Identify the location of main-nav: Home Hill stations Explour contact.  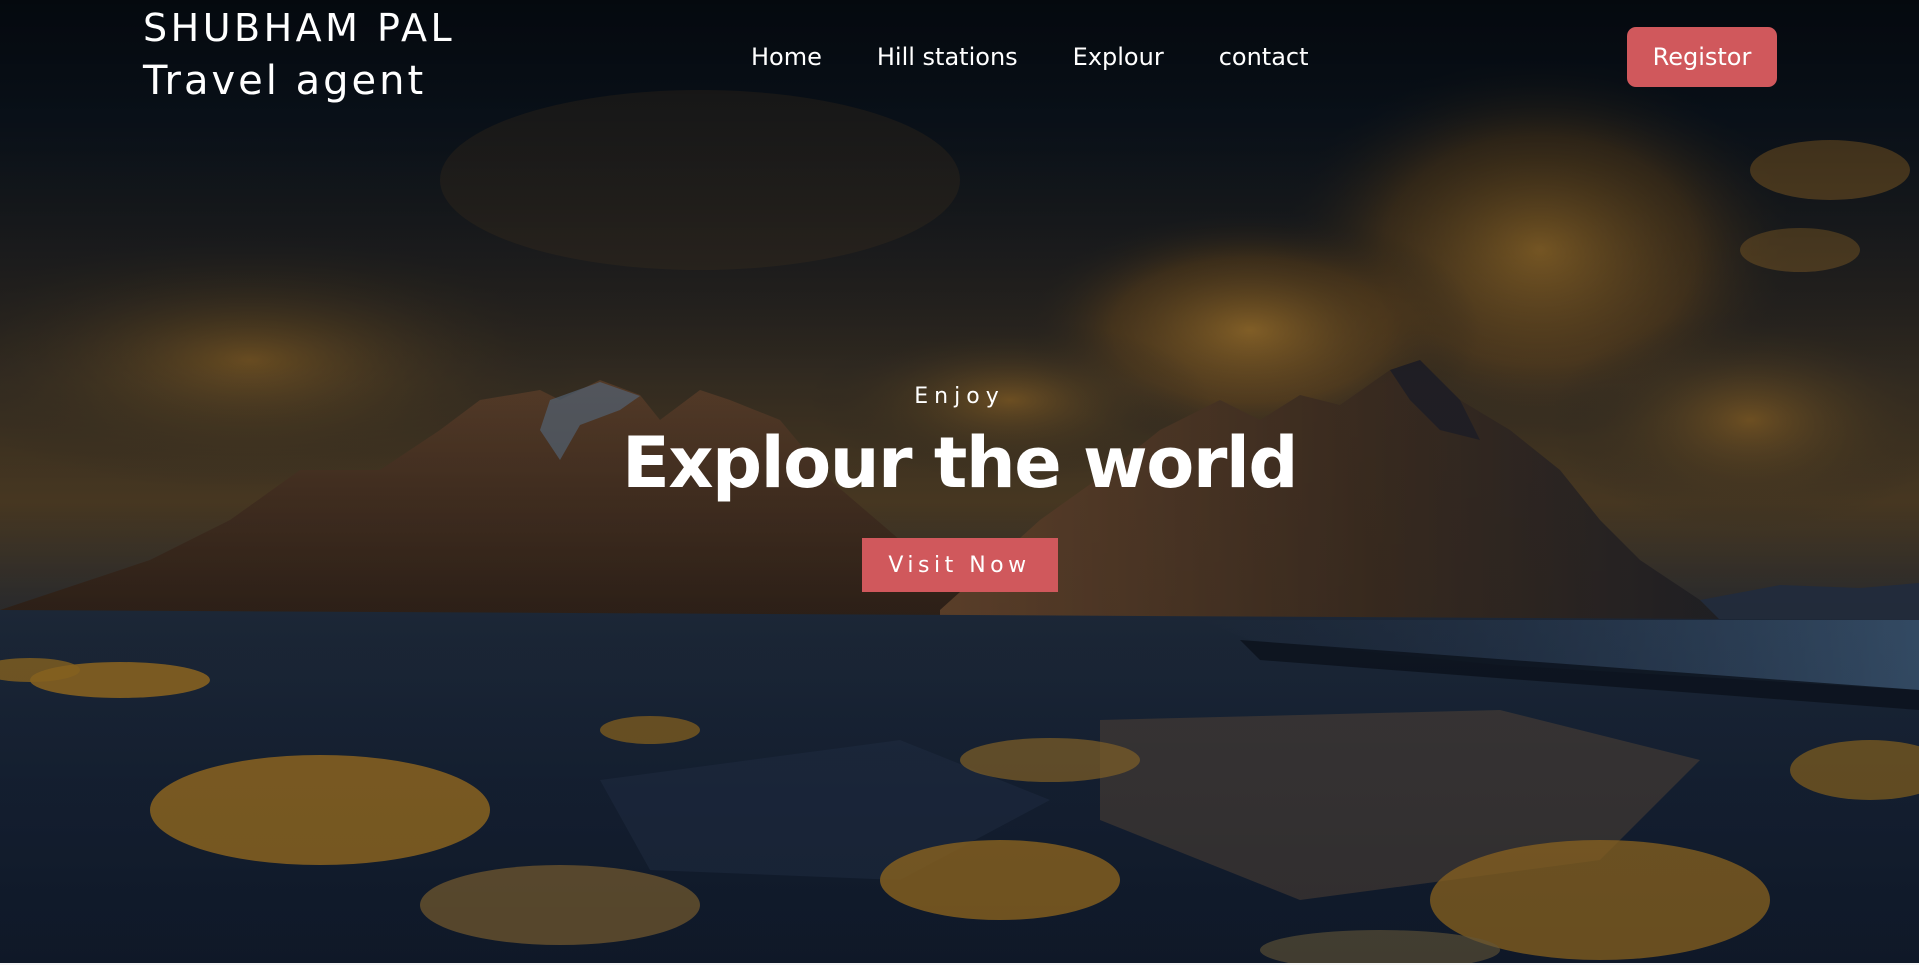
(1057, 57).